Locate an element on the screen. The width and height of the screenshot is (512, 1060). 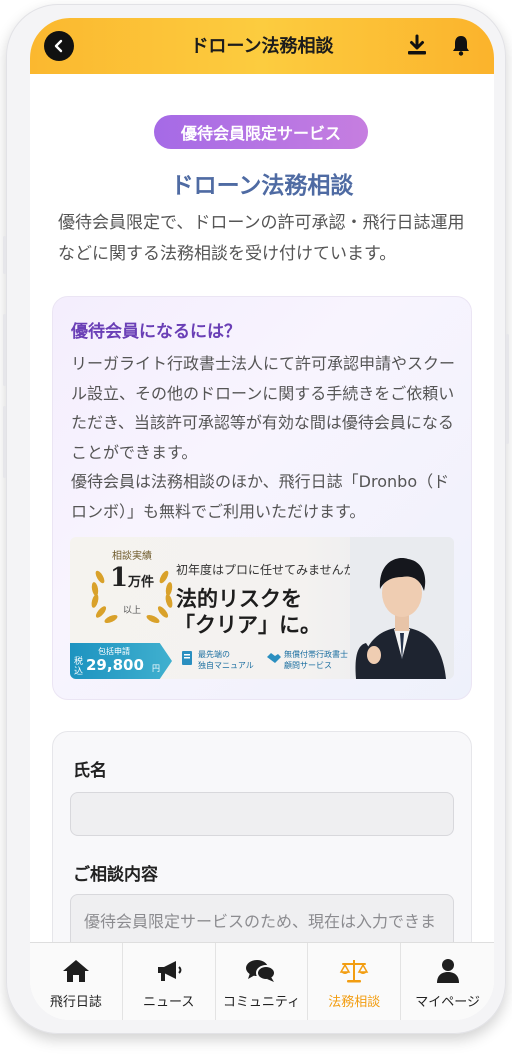
tab-label: マイページ is located at coordinates (447, 1002).